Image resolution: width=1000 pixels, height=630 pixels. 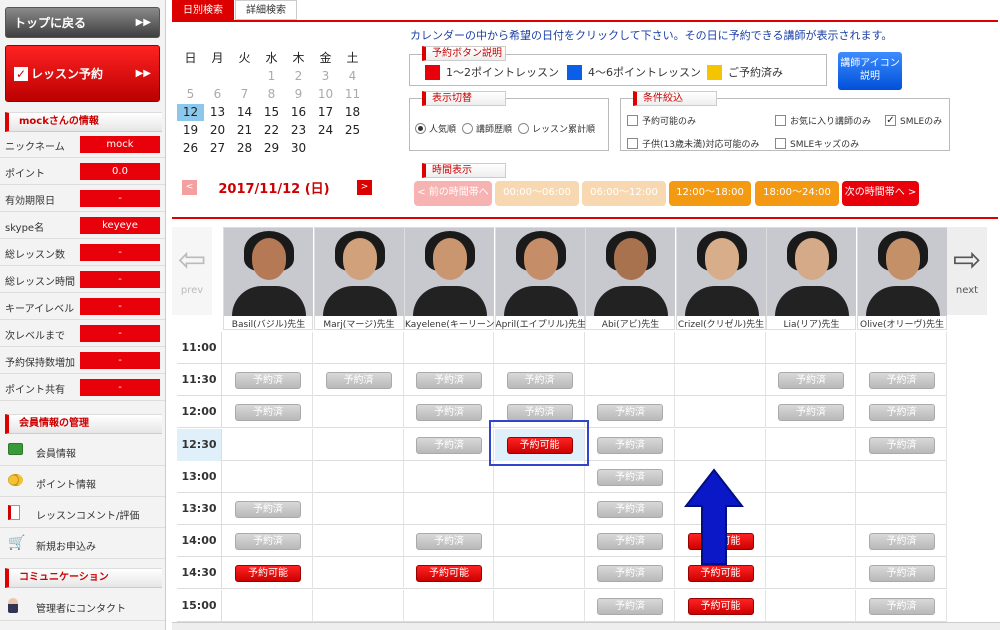 What do you see at coordinates (464, 53) in the screenshot?
I see `legend-title: 予約ボタン説明` at bounding box center [464, 53].